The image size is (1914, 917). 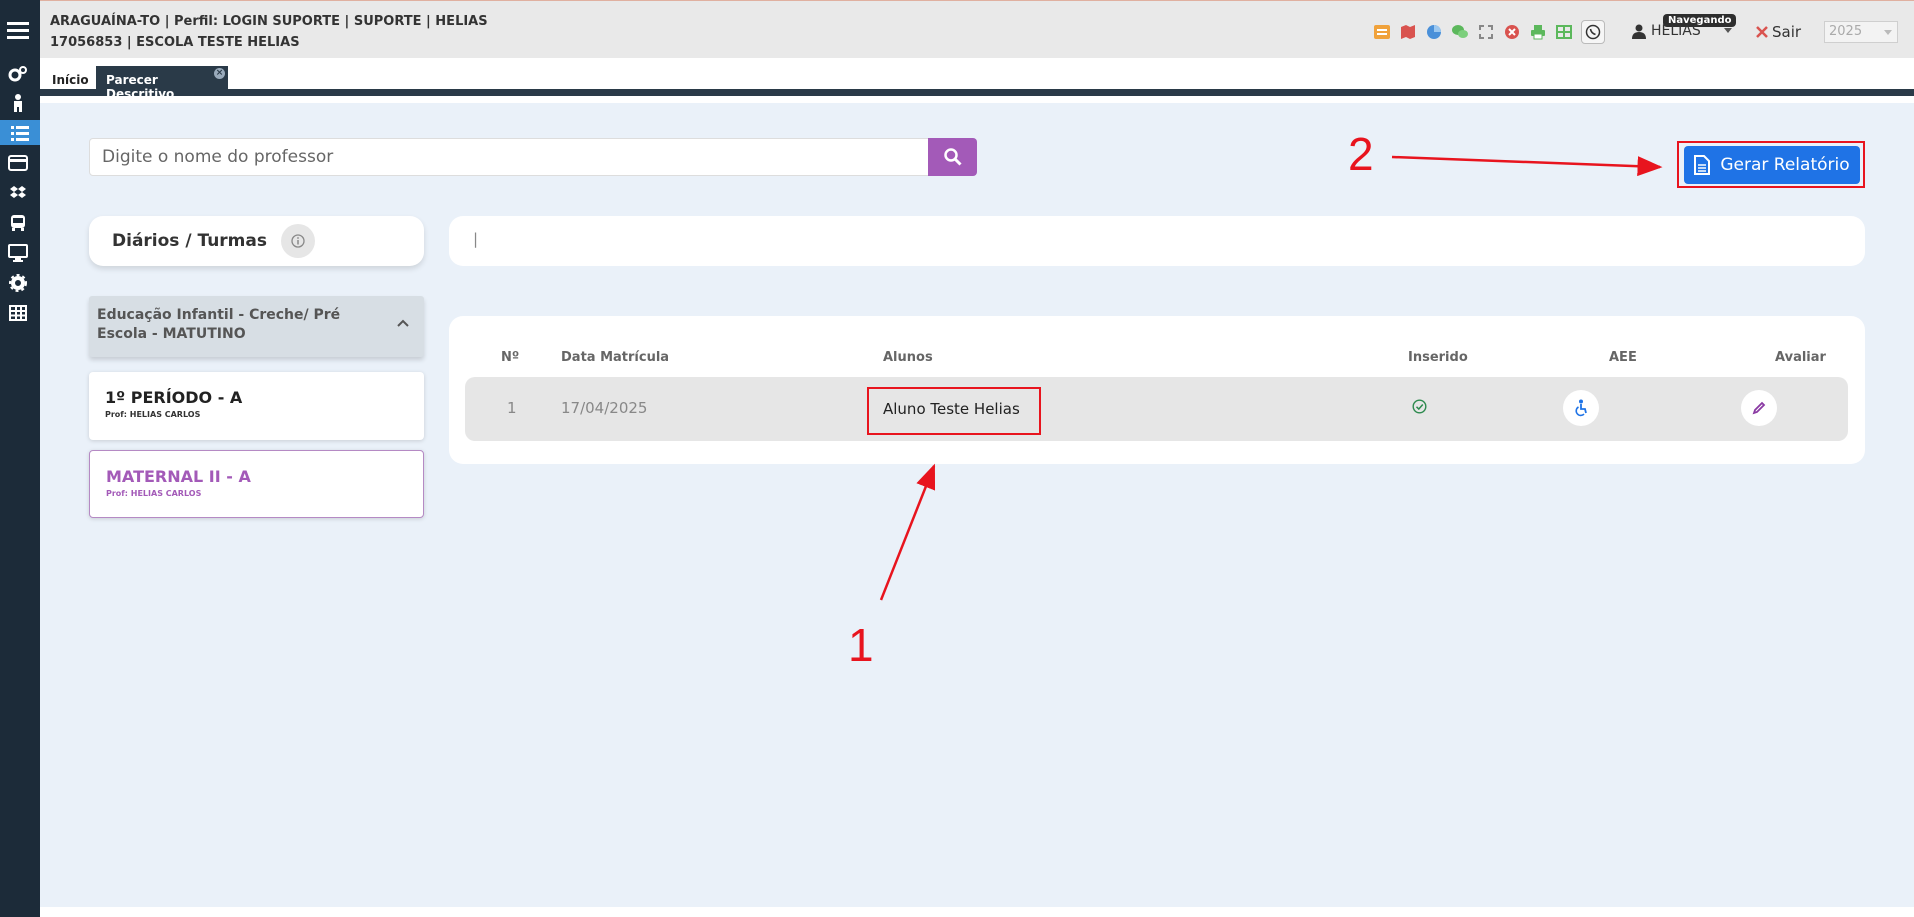 I want to click on annotation-label-1: 1, so click(x=861, y=645).